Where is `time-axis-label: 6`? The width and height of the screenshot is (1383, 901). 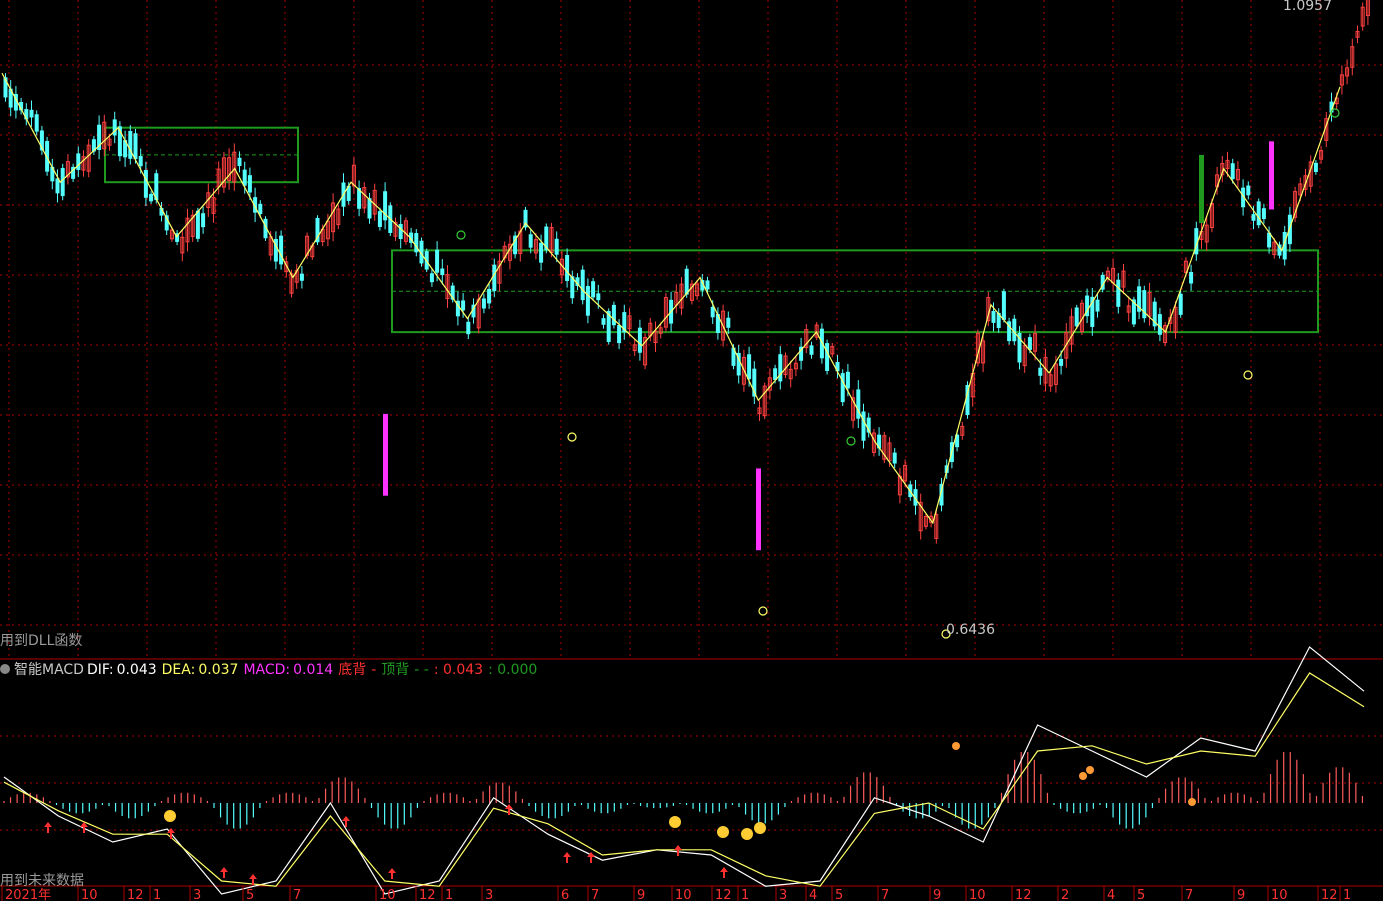 time-axis-label: 6 is located at coordinates (565, 894).